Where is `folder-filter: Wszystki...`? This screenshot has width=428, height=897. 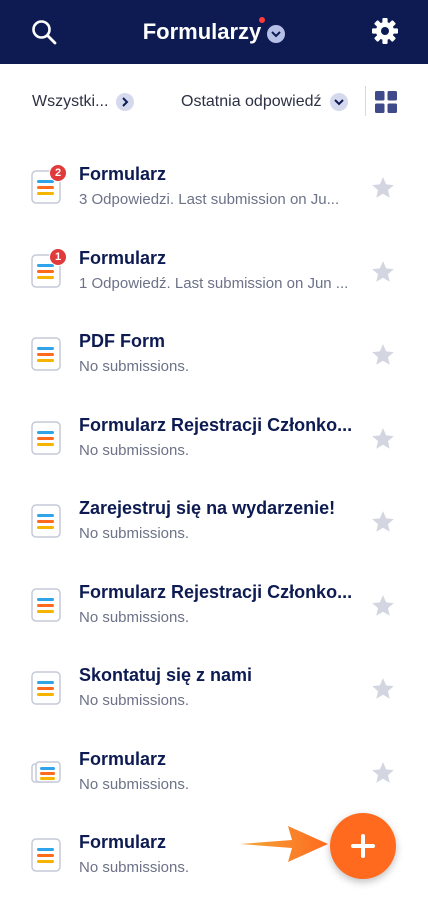 folder-filter: Wszystki... is located at coordinates (83, 102).